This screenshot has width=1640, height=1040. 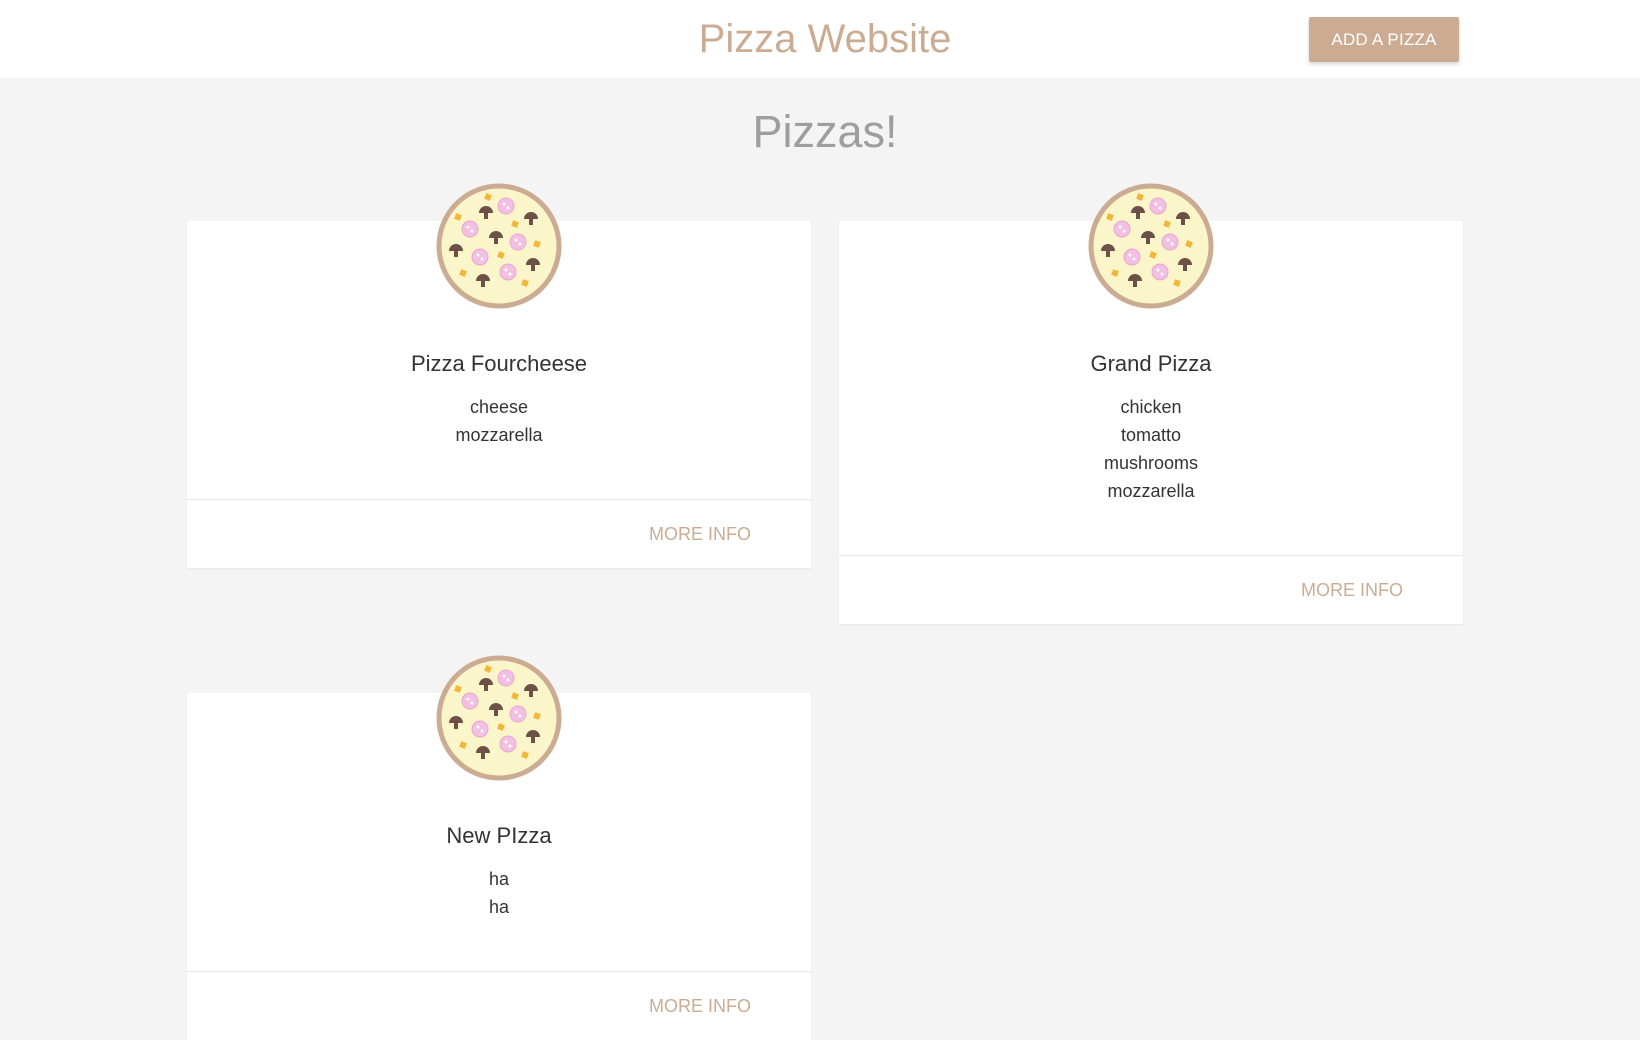 I want to click on pizza-title: Pizza Fourcheese, so click(x=499, y=363).